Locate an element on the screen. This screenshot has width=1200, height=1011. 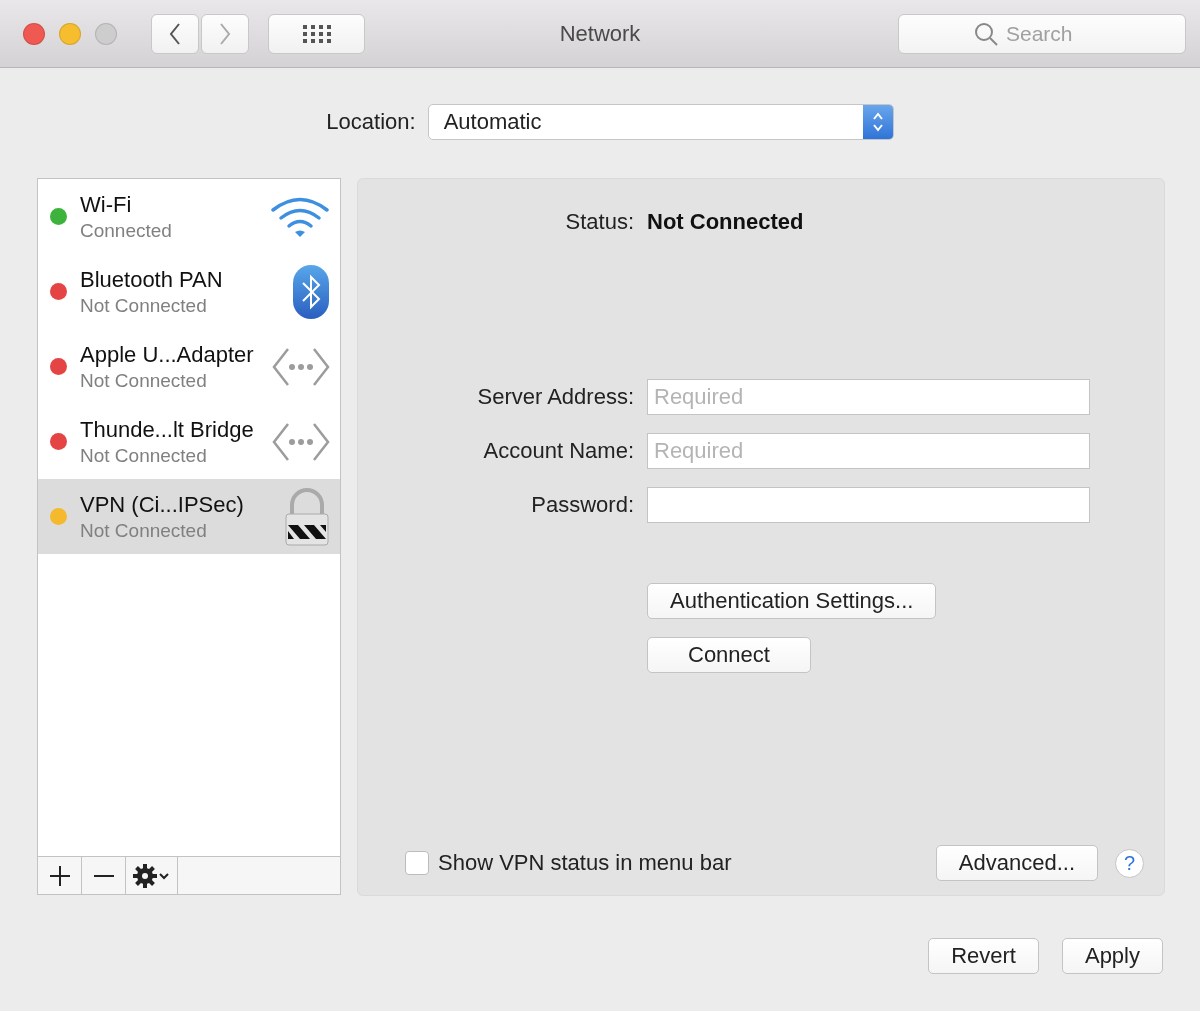
forward-button is located at coordinates (225, 33).